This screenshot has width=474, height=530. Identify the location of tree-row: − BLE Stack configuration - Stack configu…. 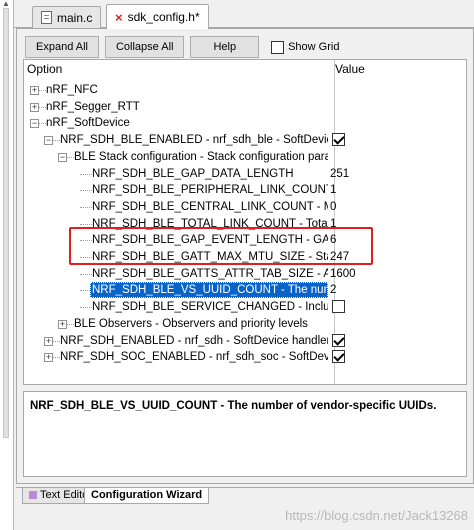
(245, 157).